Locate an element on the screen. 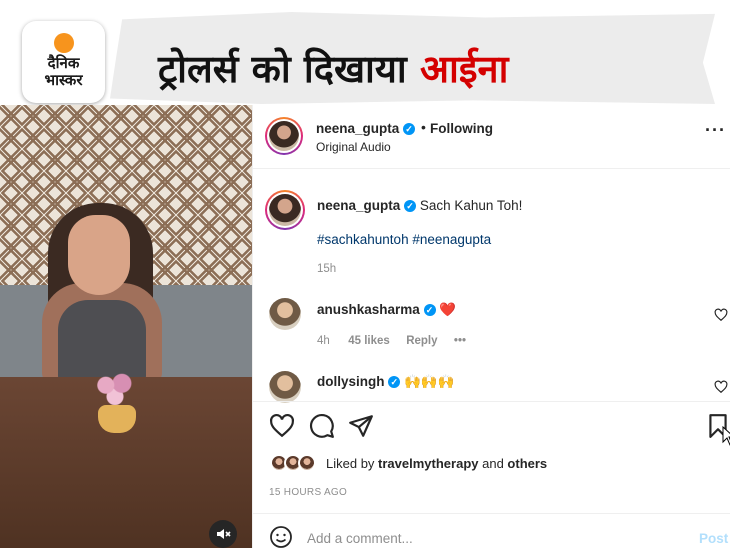 The height and width of the screenshot is (549, 730). comment-row: anushkasharma ✓ ❤️ is located at coordinates (386, 310).